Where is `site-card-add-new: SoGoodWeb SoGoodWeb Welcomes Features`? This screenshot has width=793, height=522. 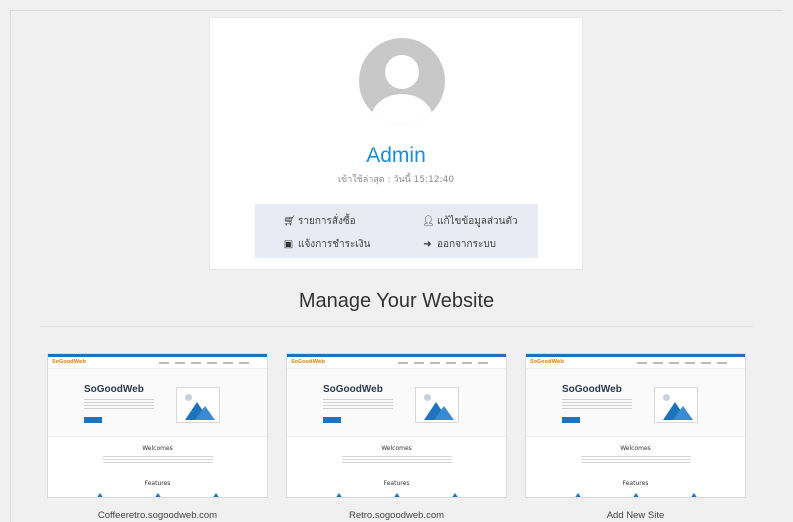
site-card-add-new: SoGoodWeb SoGoodWeb Welcomes Features is located at coordinates (635, 425).